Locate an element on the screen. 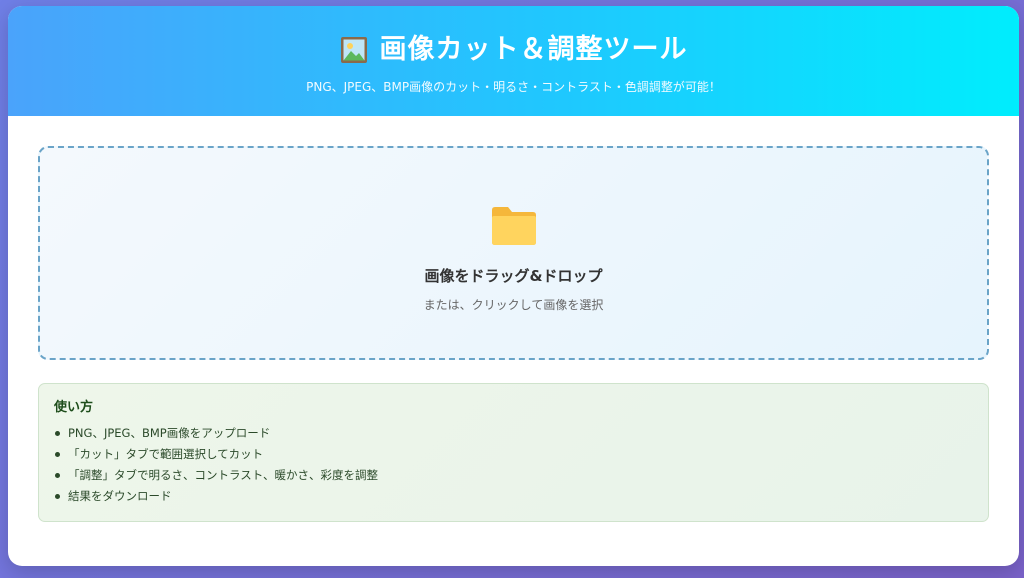  howto-item: 「調整」タブで明るさ、コントラスト、暖かさ、彩度を調整 is located at coordinates (513, 475).